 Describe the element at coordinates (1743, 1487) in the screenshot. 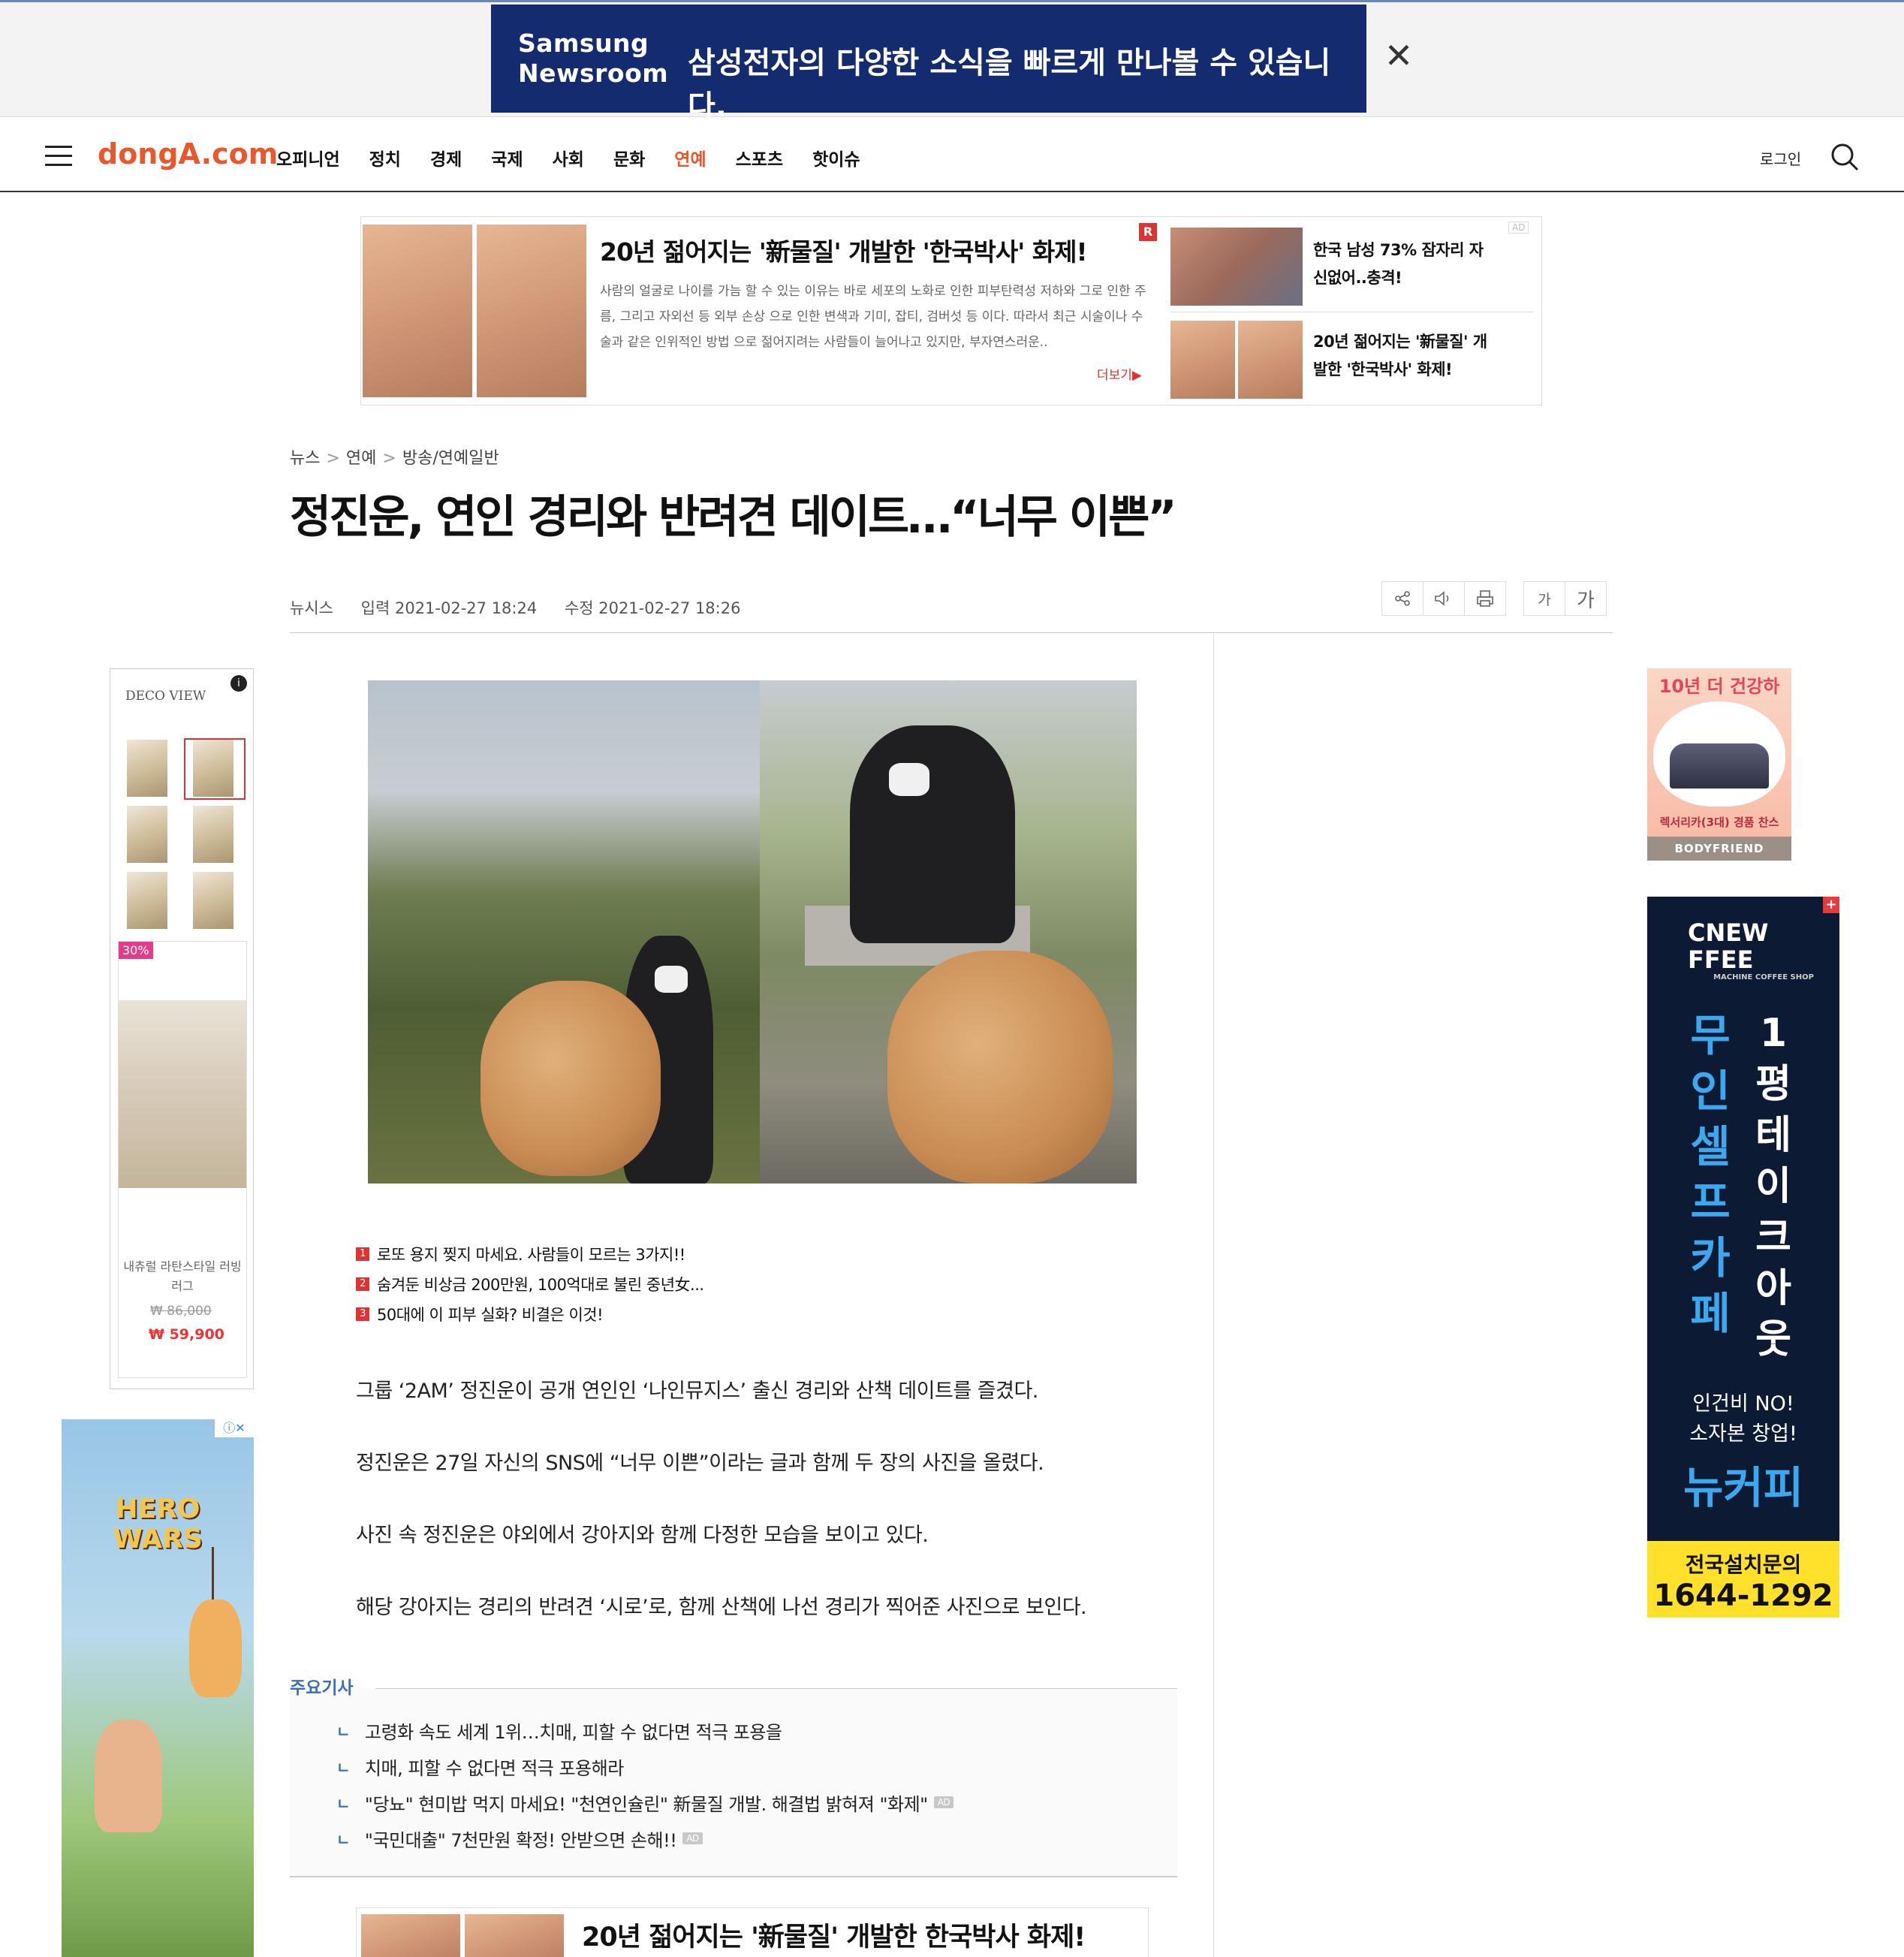

I see `newcoffee-brand: 뉴커피` at that location.